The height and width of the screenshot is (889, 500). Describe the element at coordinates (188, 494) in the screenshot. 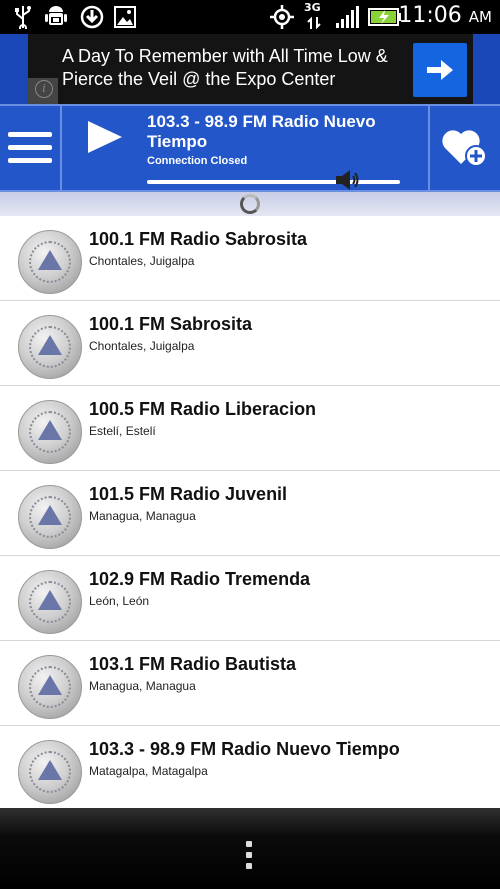

I see `station-name: 101.5 FM Radio Juvenil` at that location.